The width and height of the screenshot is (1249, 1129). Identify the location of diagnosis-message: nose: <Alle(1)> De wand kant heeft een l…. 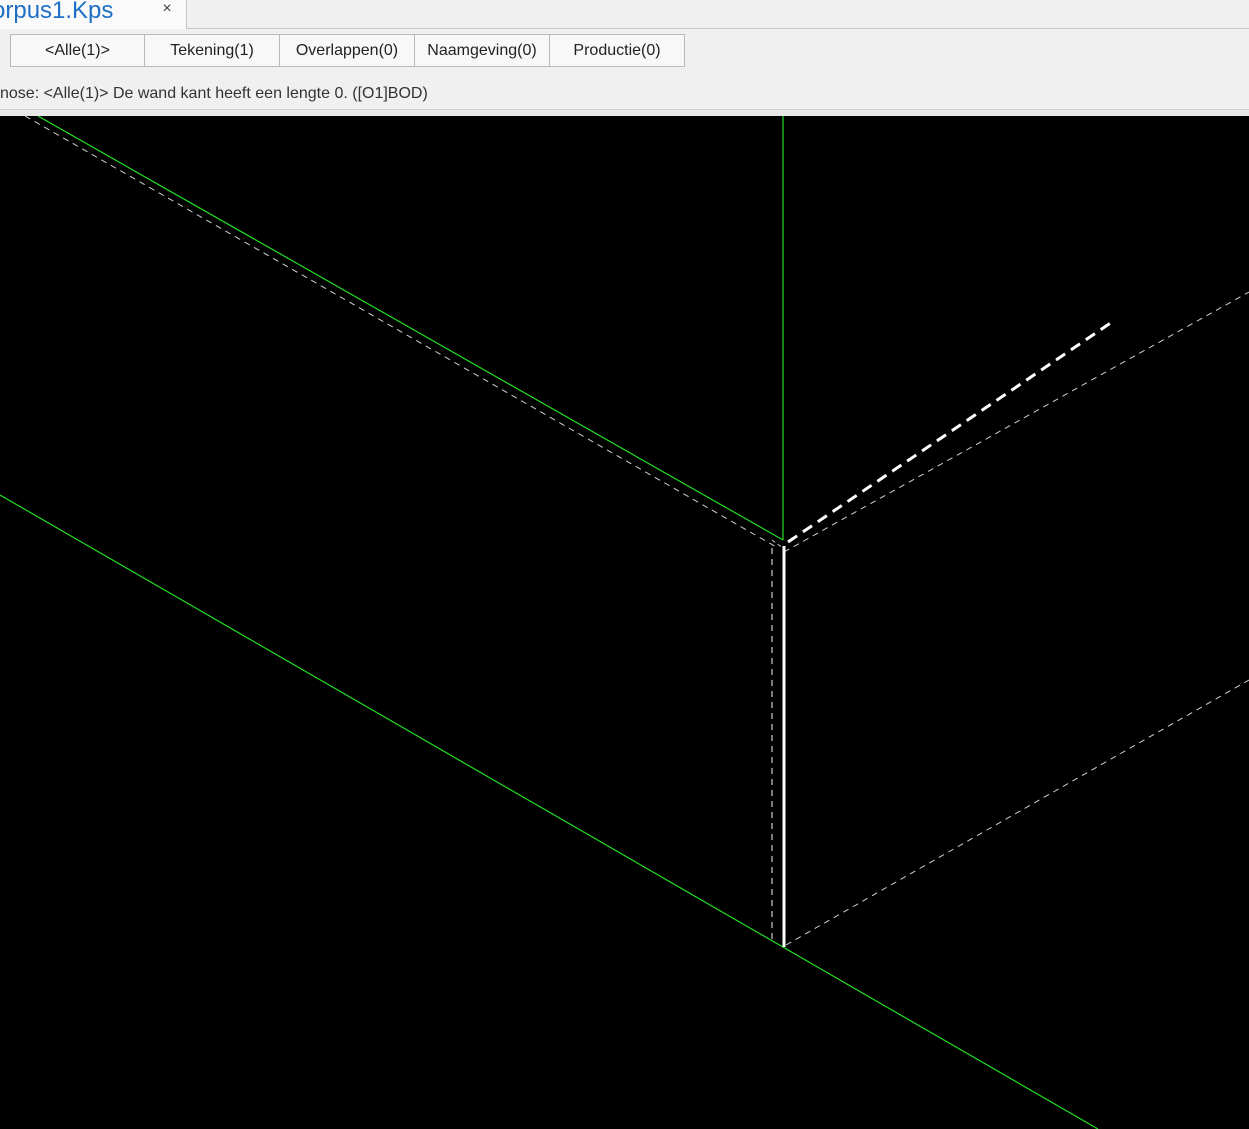
(214, 93).